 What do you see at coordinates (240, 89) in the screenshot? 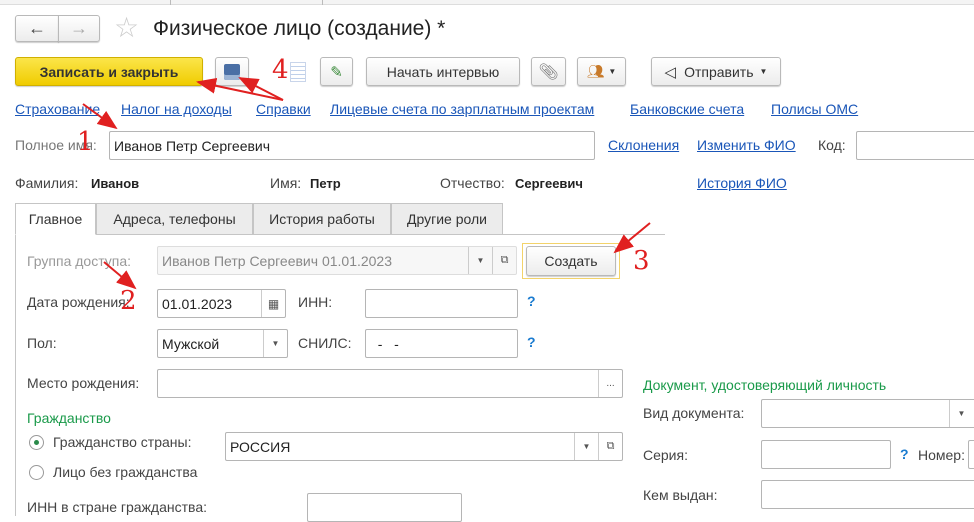
I see `arrow-4a` at bounding box center [240, 89].